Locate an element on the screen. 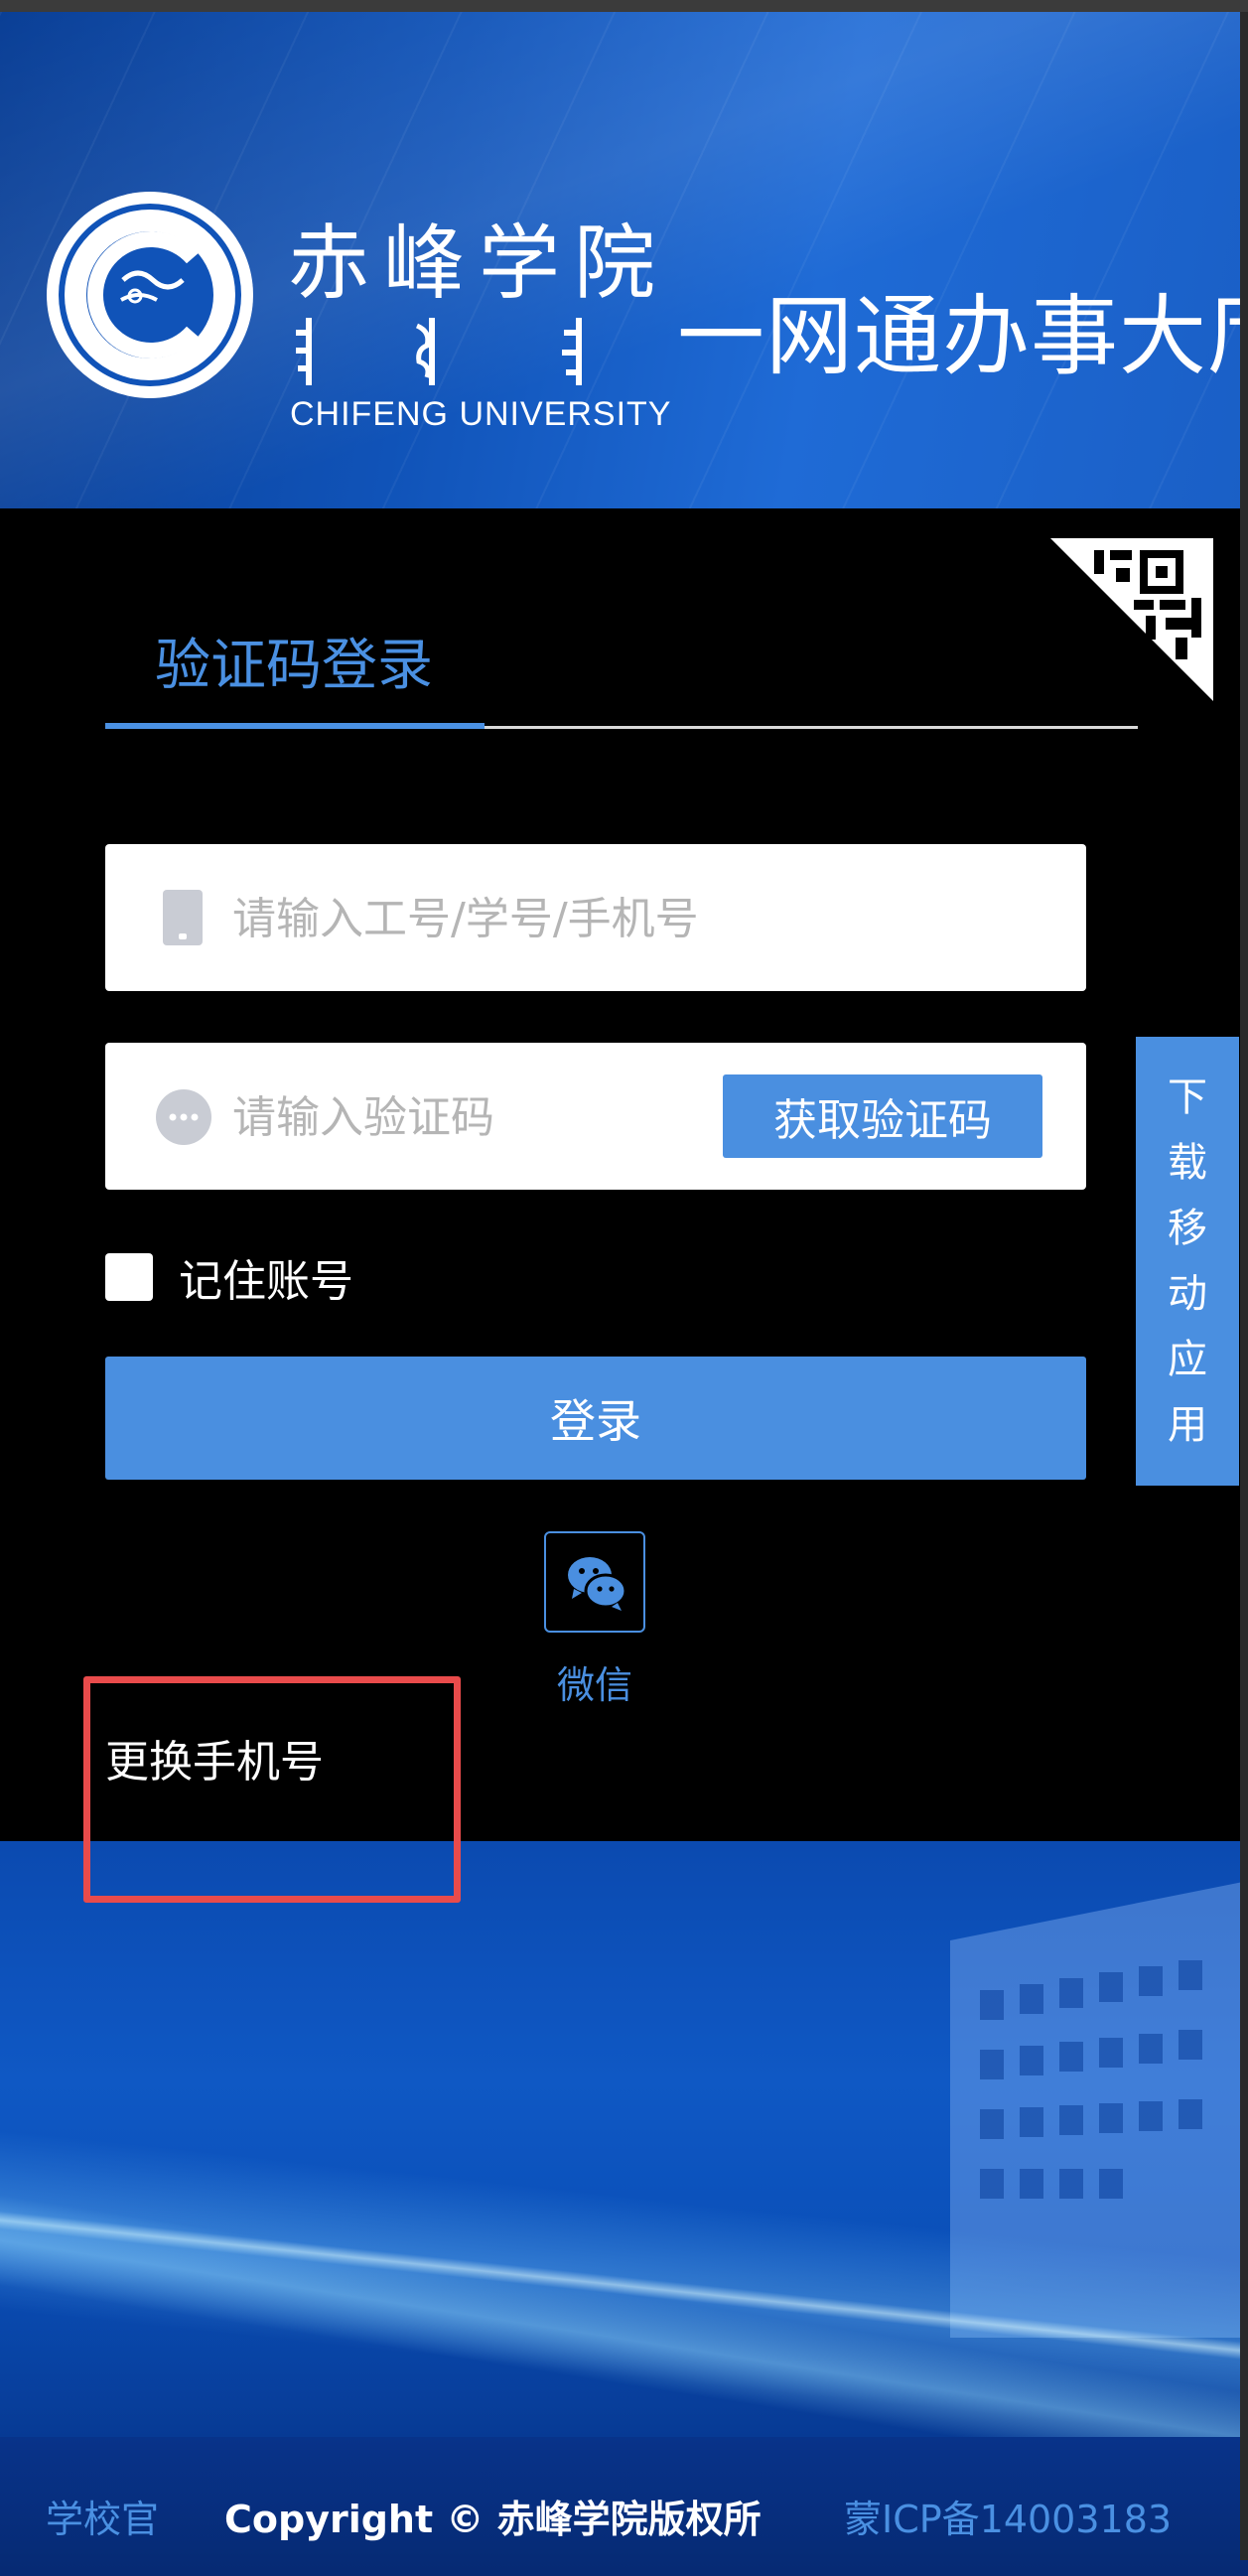 This screenshot has height=2576, width=1248. copyright-text: Copyright © 赤峰学院版权所 is located at coordinates (493, 2520).